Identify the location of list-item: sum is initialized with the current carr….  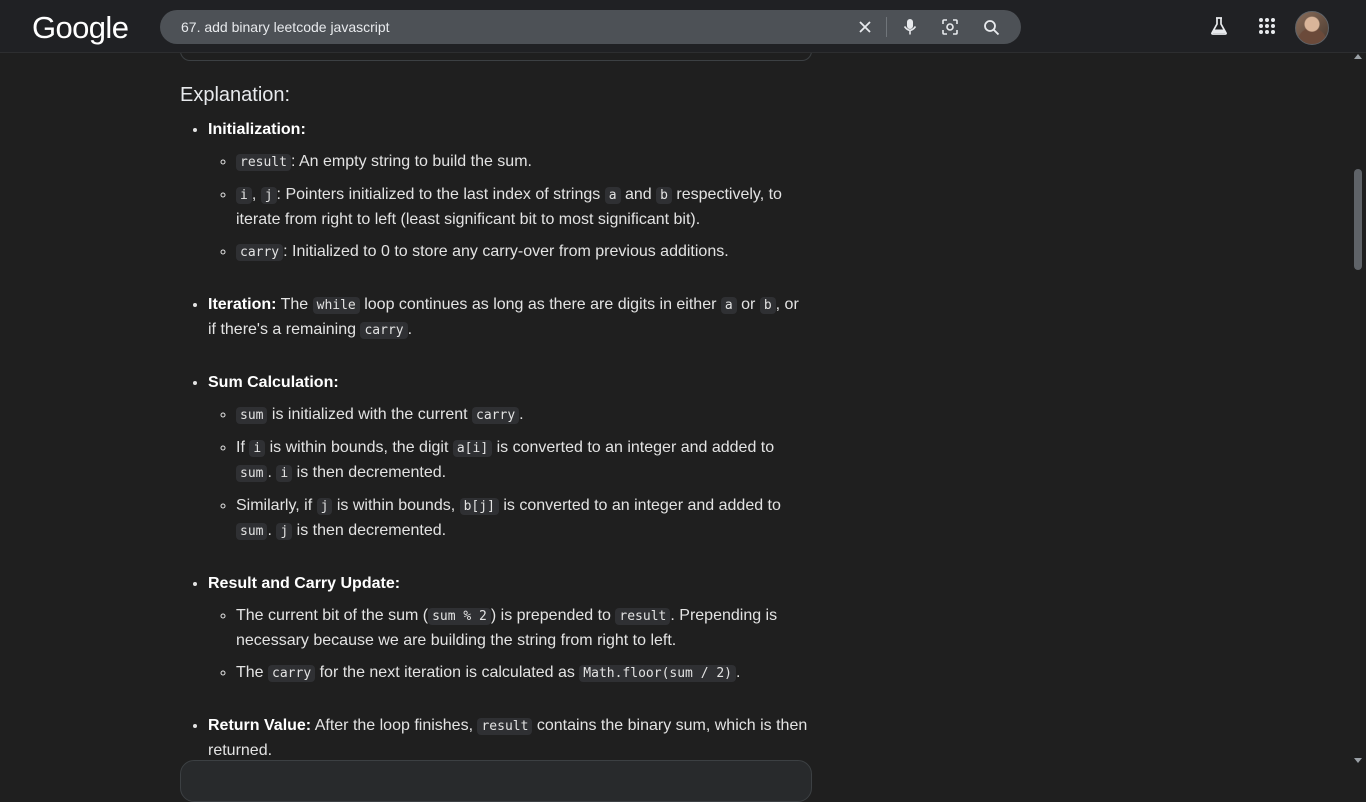
(523, 415).